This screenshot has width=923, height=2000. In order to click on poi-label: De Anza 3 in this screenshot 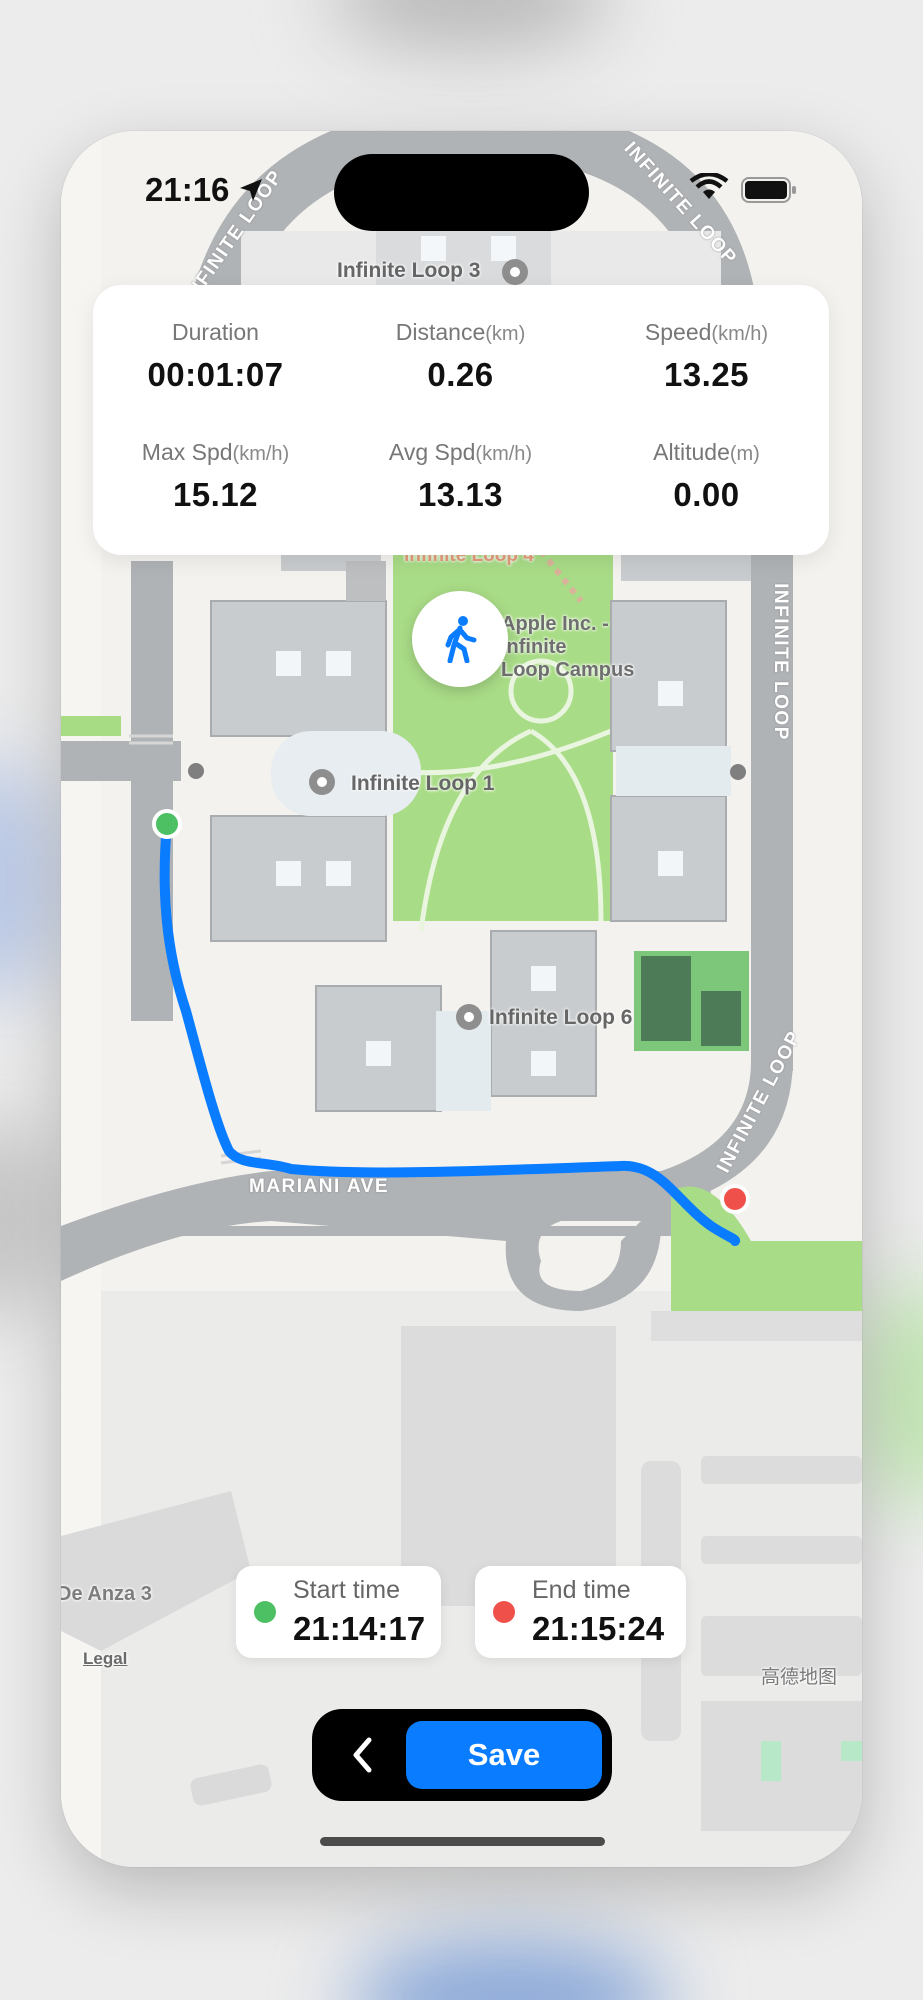, I will do `click(106, 1594)`.